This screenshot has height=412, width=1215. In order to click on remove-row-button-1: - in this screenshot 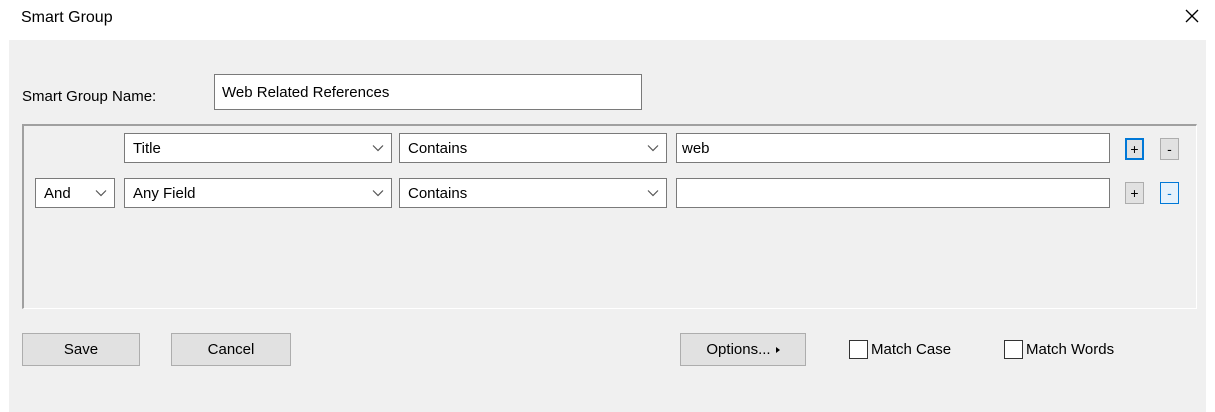, I will do `click(1169, 149)`.